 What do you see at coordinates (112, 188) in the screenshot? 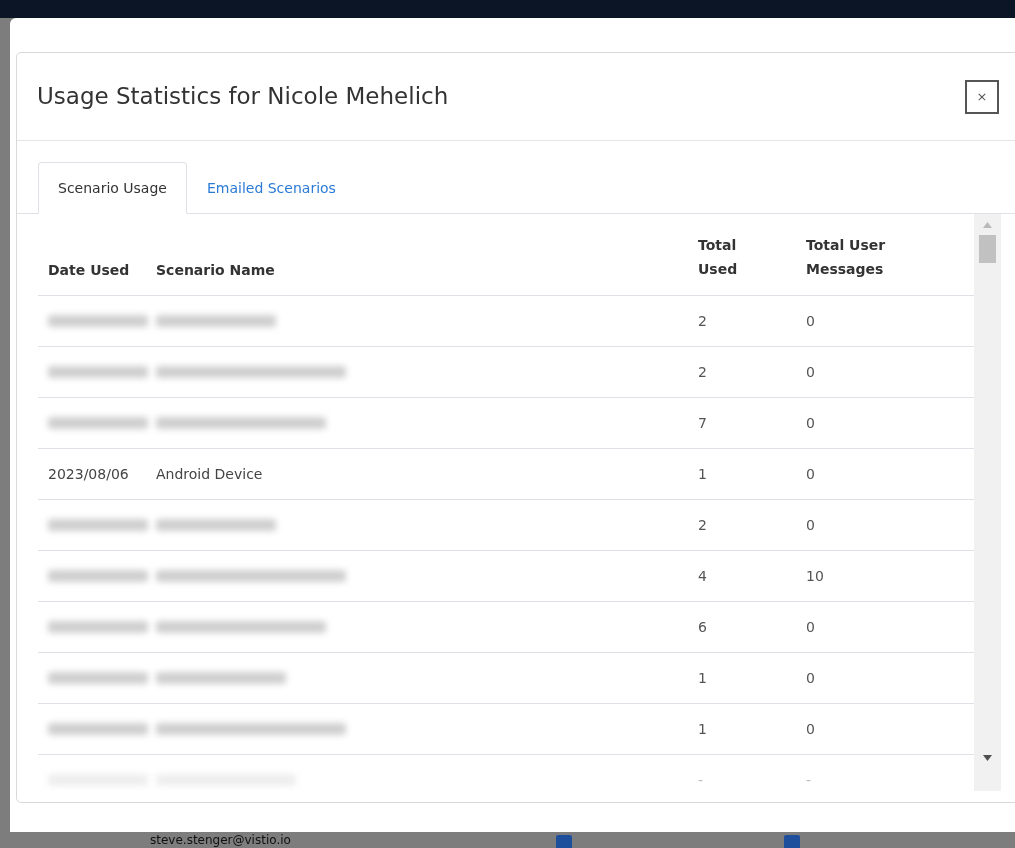
I see `tab: Scenario Usage` at bounding box center [112, 188].